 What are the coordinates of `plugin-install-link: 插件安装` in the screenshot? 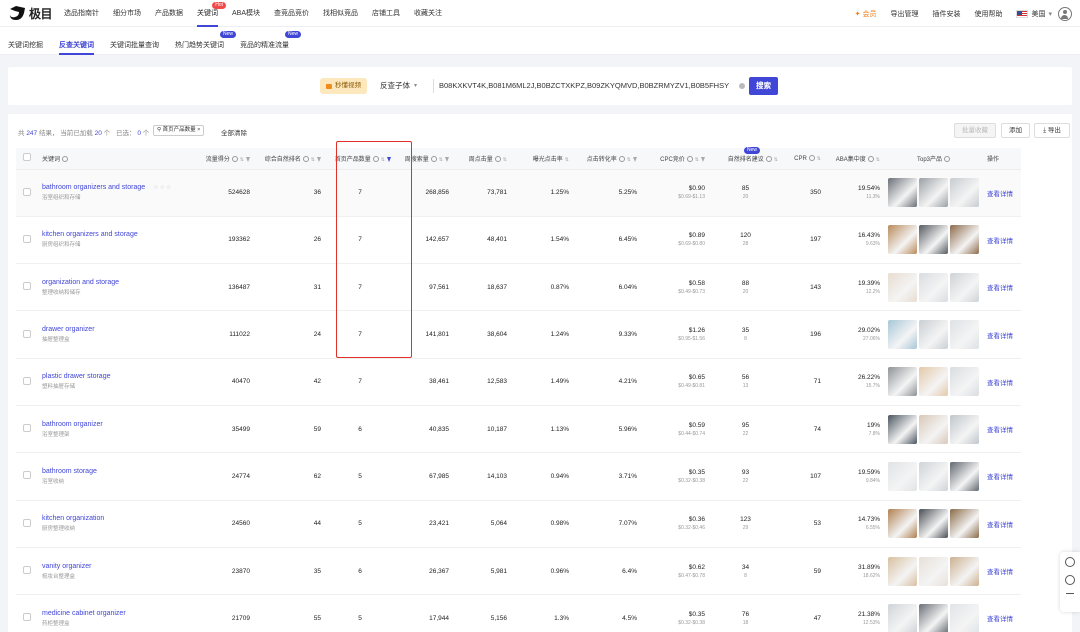 It's located at (946, 14).